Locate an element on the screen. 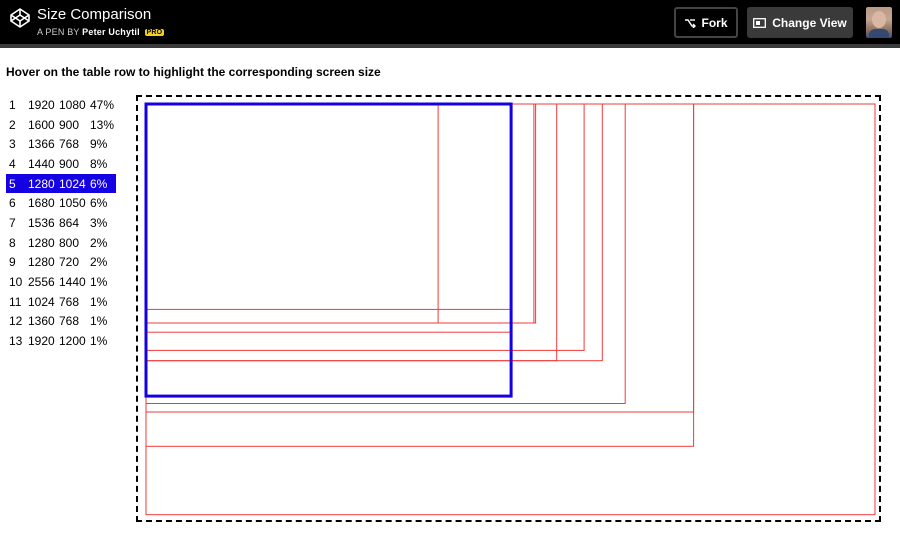  user-avatar is located at coordinates (879, 22).